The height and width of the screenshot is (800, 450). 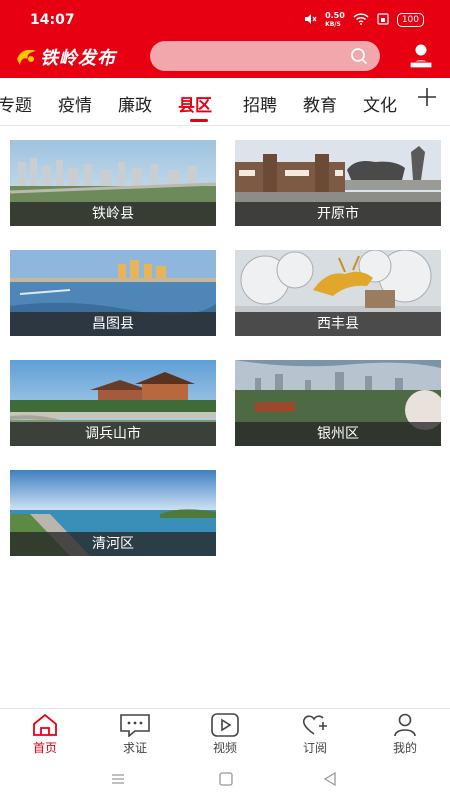 I want to click on status-bar: 14:07 0.50 KB/S 100, so click(x=225, y=18).